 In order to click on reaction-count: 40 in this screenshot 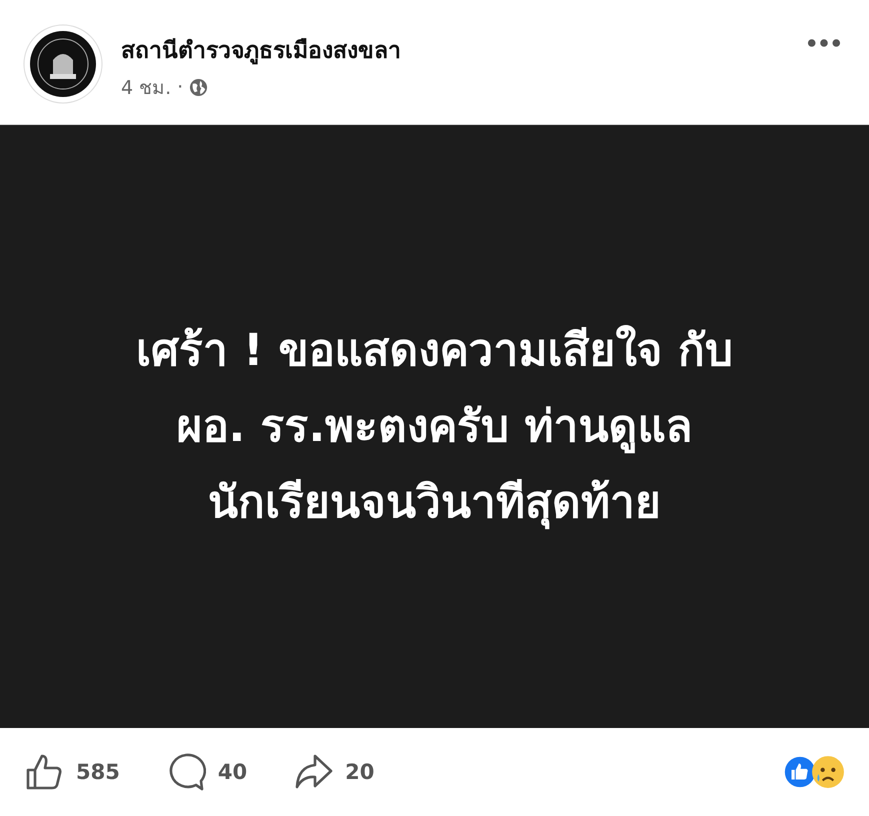, I will do `click(233, 772)`.